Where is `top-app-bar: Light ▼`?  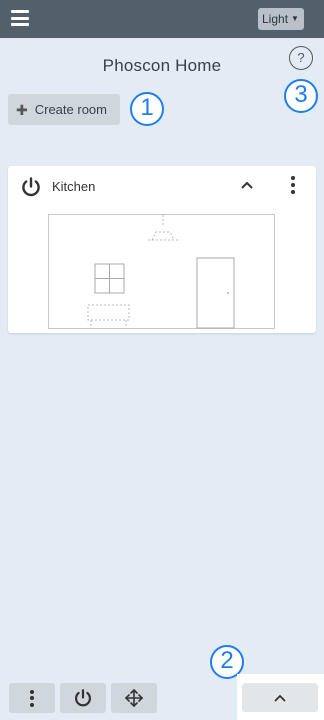
top-app-bar: Light ▼ is located at coordinates (162, 19).